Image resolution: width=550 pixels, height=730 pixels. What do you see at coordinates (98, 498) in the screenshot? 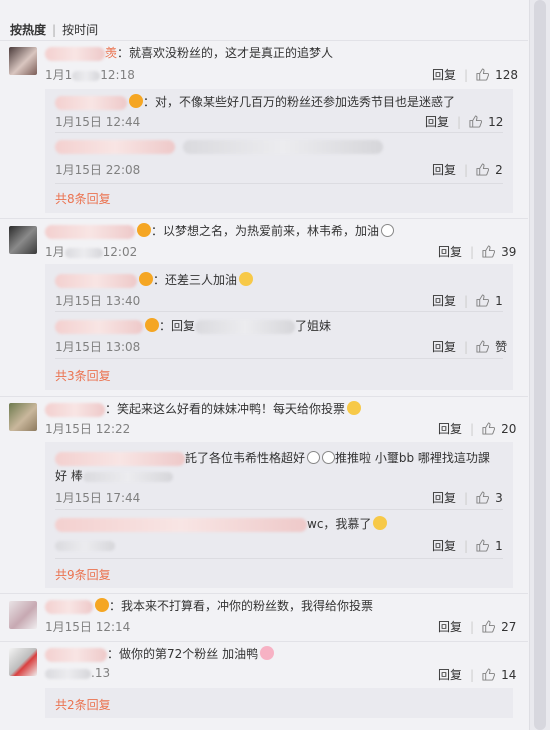
I see `reply-time: 1月15日 17:44` at bounding box center [98, 498].